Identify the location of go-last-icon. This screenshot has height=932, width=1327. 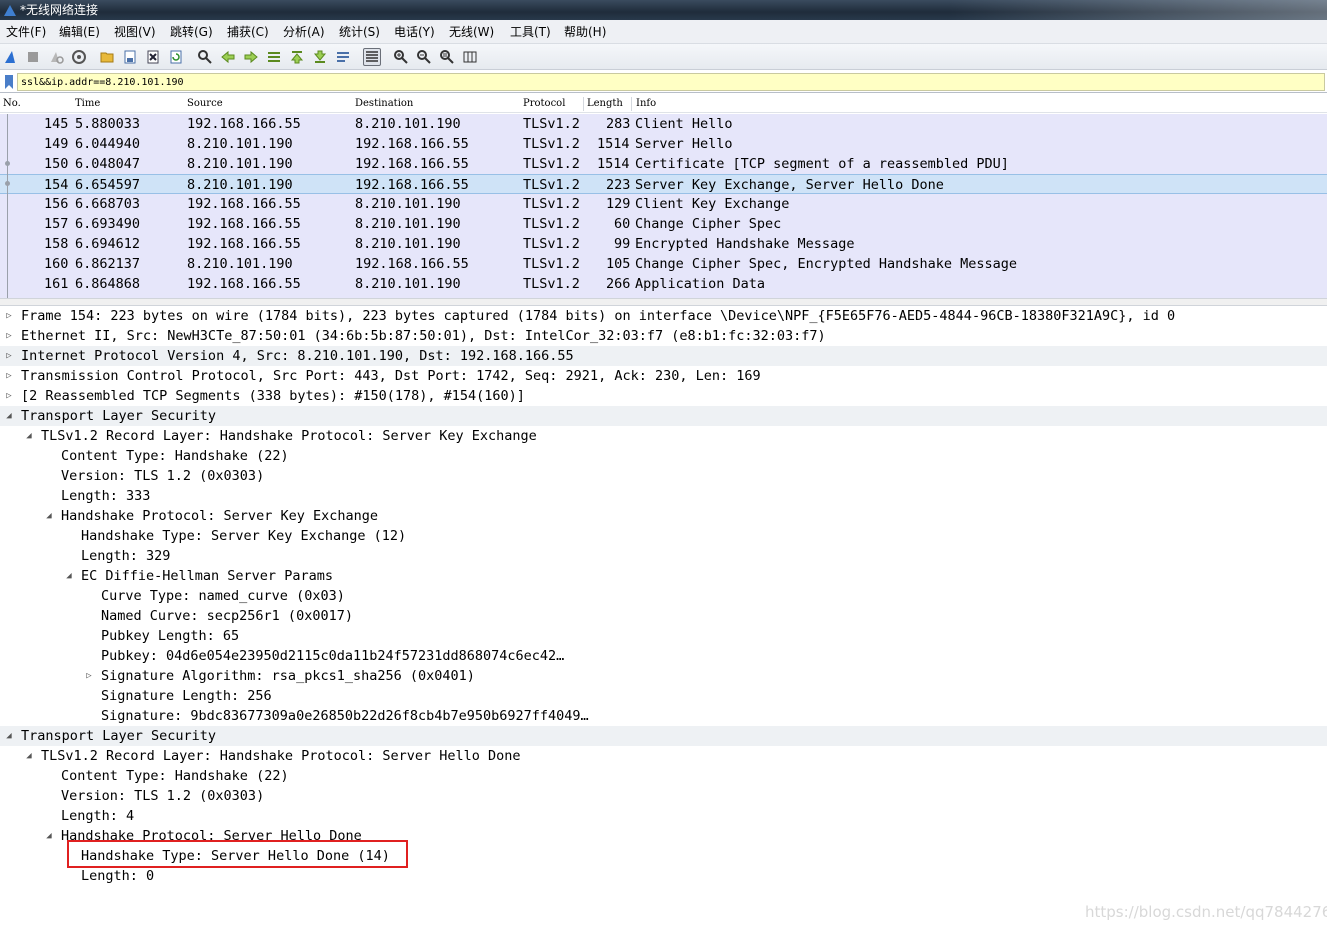
(320, 57).